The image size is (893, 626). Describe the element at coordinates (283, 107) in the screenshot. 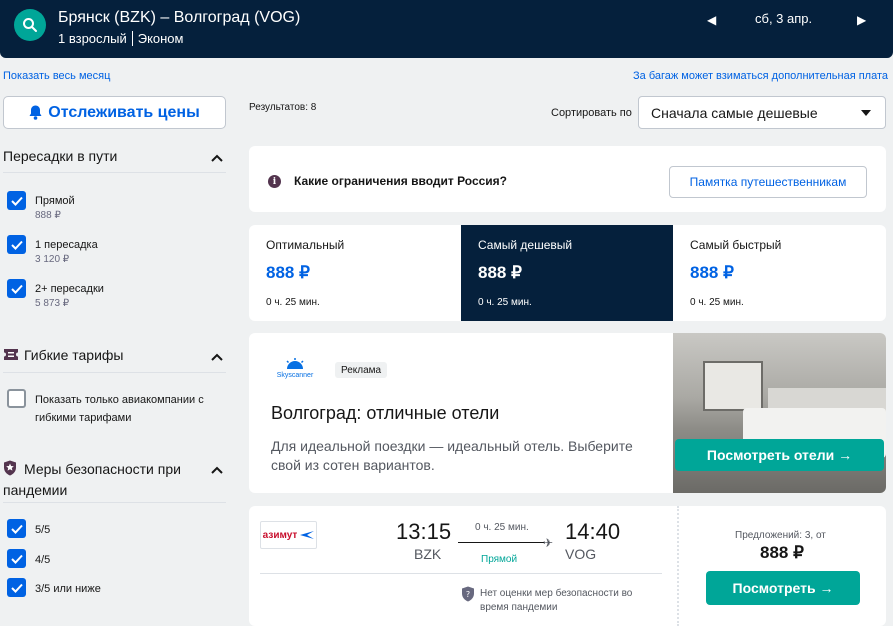

I see `results-count: Результатов: 8` at that location.